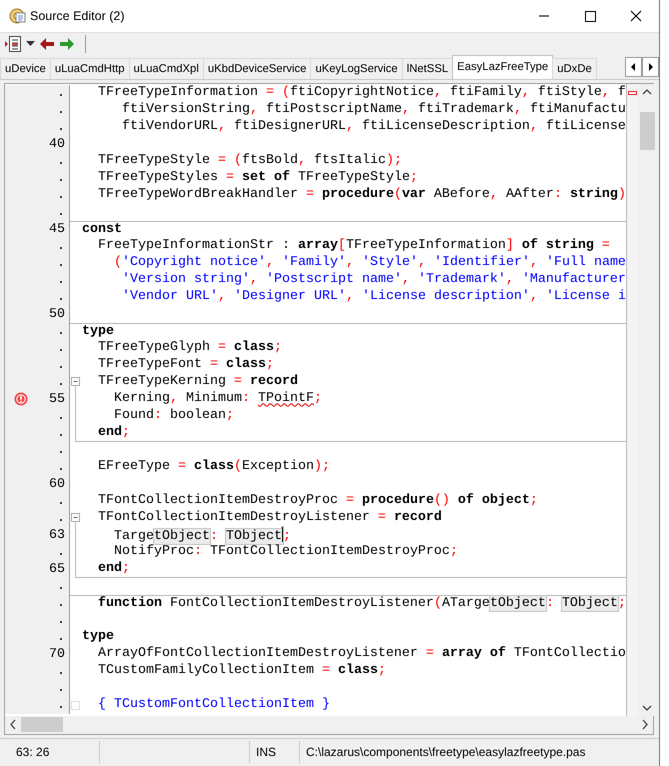 This screenshot has height=766, width=669. I want to click on editor-tab: EasyLazFreeType, so click(503, 66).